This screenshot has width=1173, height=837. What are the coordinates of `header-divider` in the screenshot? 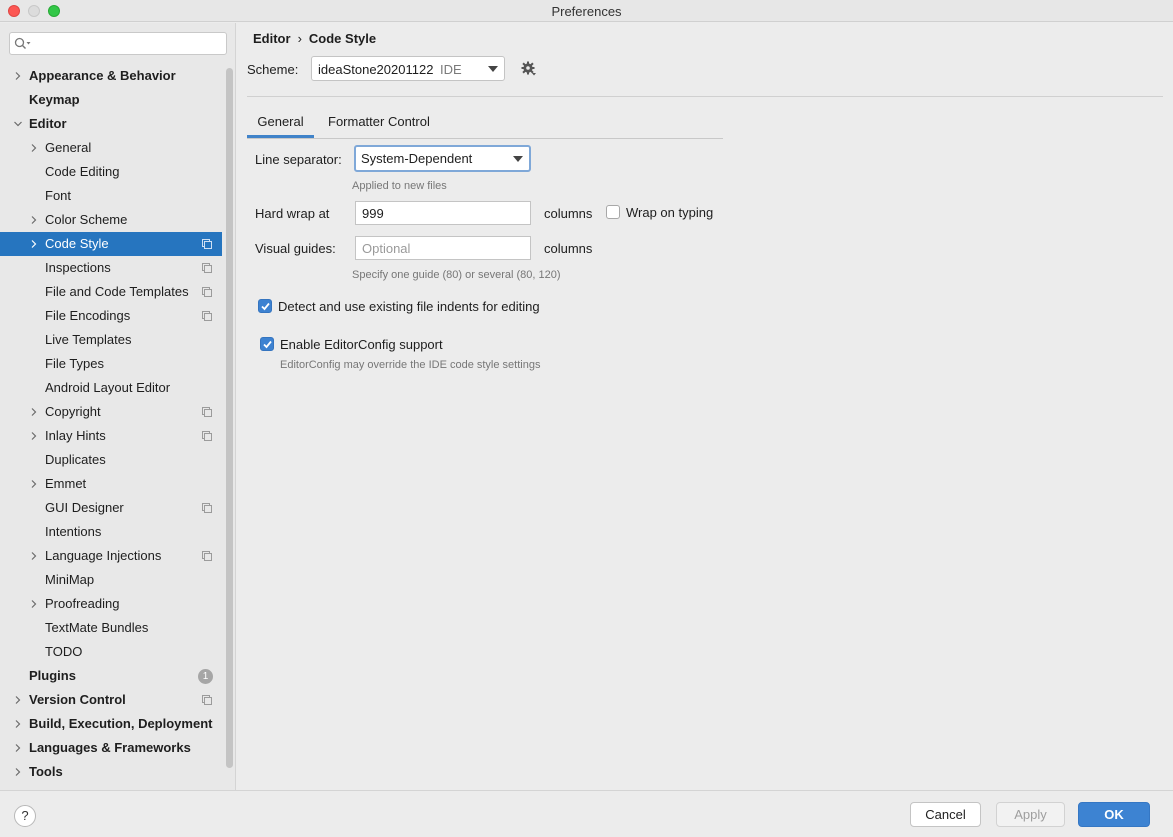 It's located at (705, 96).